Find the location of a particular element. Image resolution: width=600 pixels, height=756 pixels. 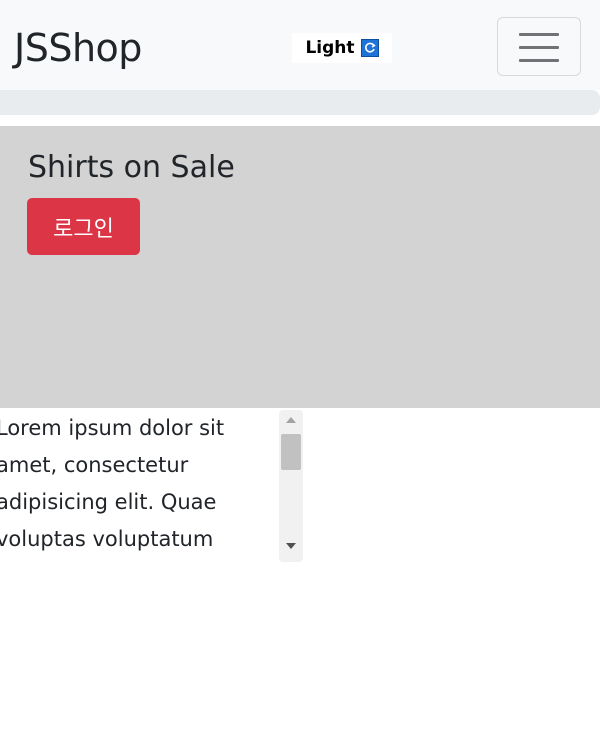

theme-toggle-label: Light is located at coordinates (330, 48).